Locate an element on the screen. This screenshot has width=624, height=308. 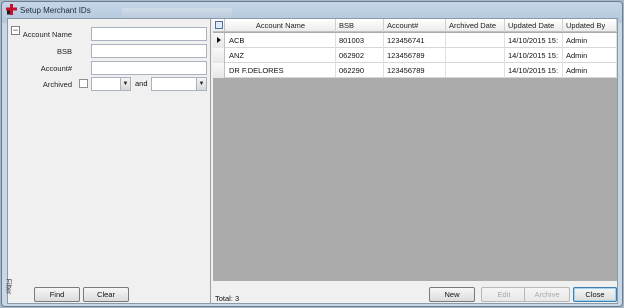
table-row: ACB 801003 123456741 14/10/2015 15: Admin is located at coordinates (415, 40).